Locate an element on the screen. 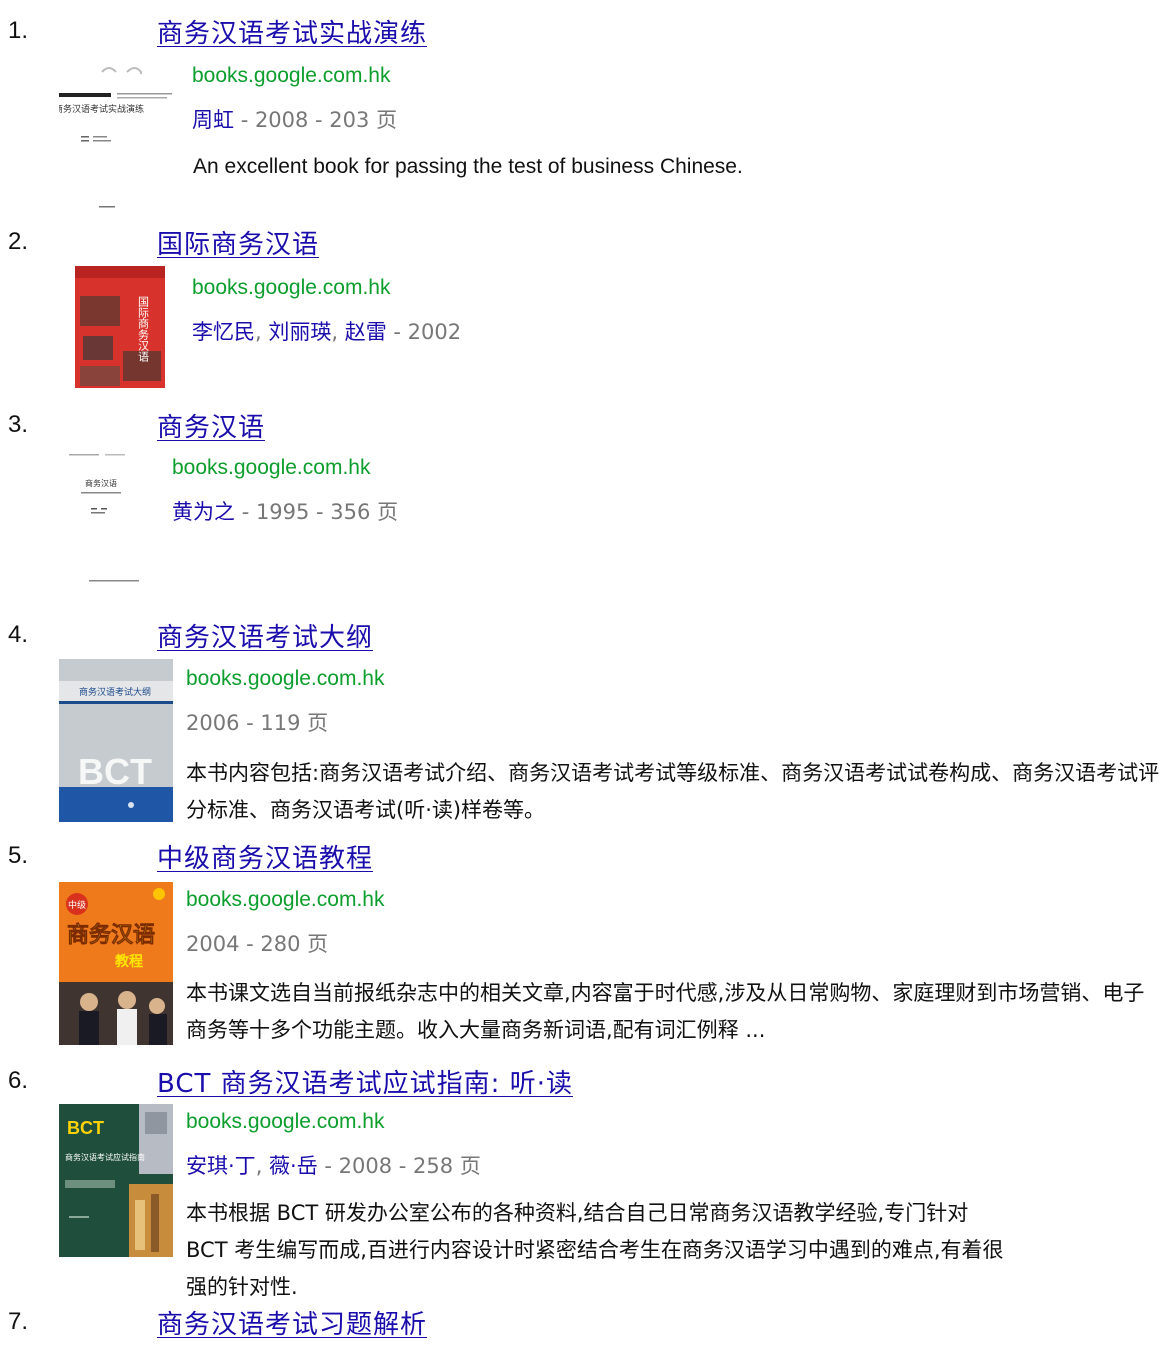 This screenshot has width=1165, height=1355. author-link: 周虹 is located at coordinates (213, 120).